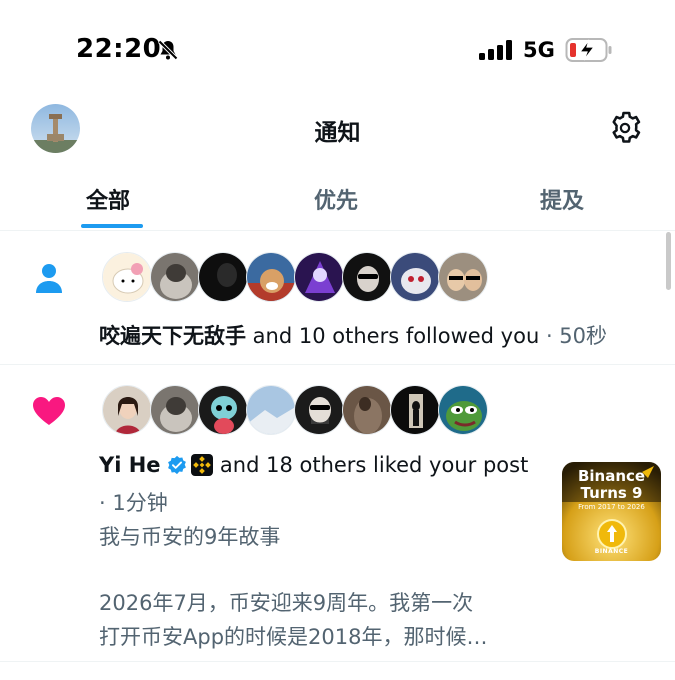 Image resolution: width=675 pixels, height=680 pixels. I want to click on tab-all: 全部, so click(108, 199).